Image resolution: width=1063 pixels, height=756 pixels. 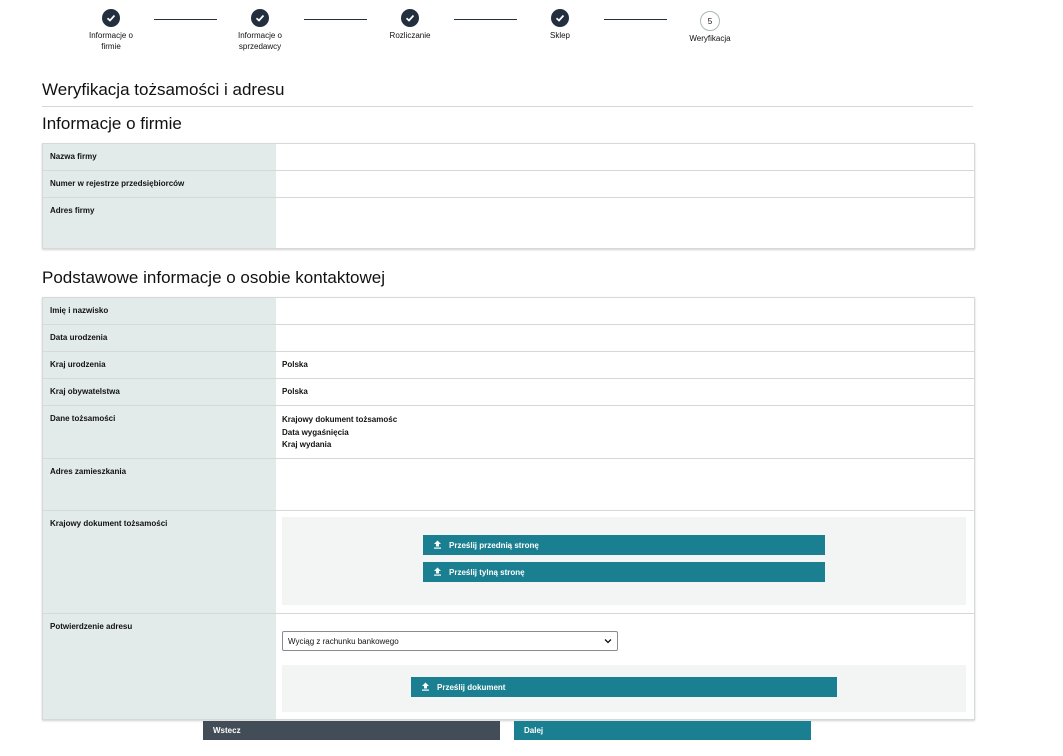 What do you see at coordinates (662, 730) in the screenshot?
I see `next-button: Dalej` at bounding box center [662, 730].